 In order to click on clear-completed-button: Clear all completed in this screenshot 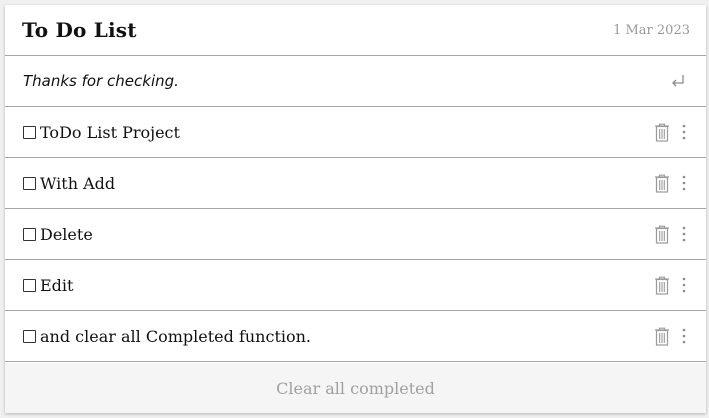, I will do `click(355, 388)`.